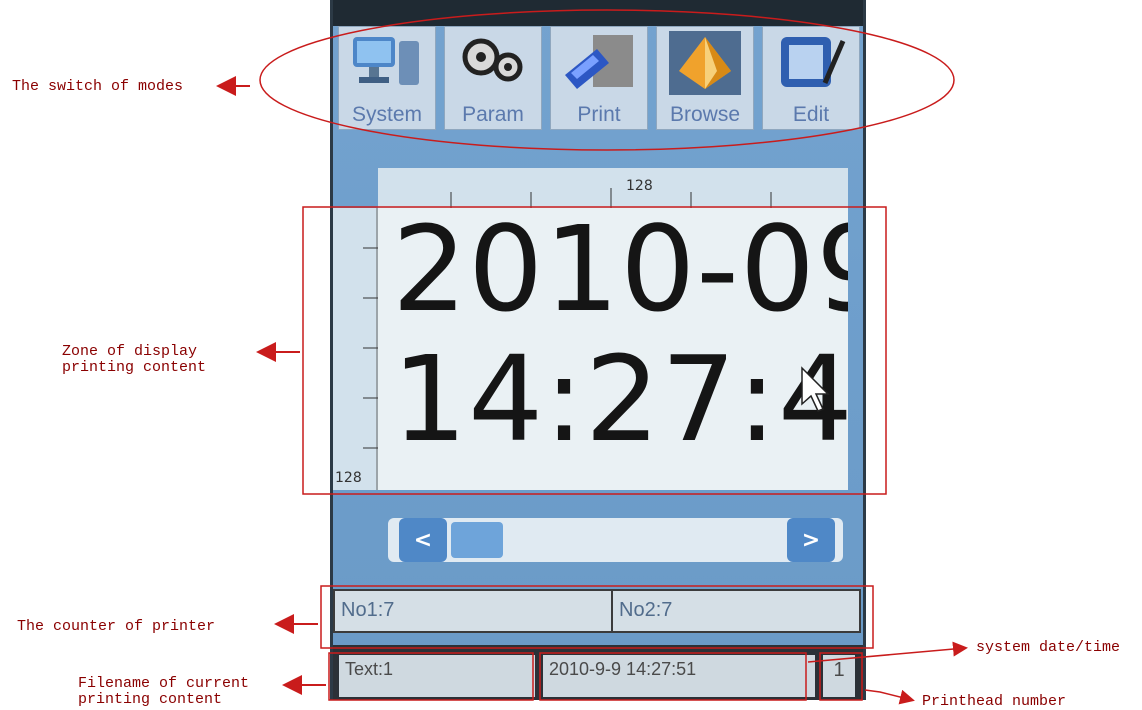 Image resolution: width=1142 pixels, height=710 pixels. Describe the element at coordinates (1048, 647) in the screenshot. I see `annotation-datetime: system date/time` at that location.